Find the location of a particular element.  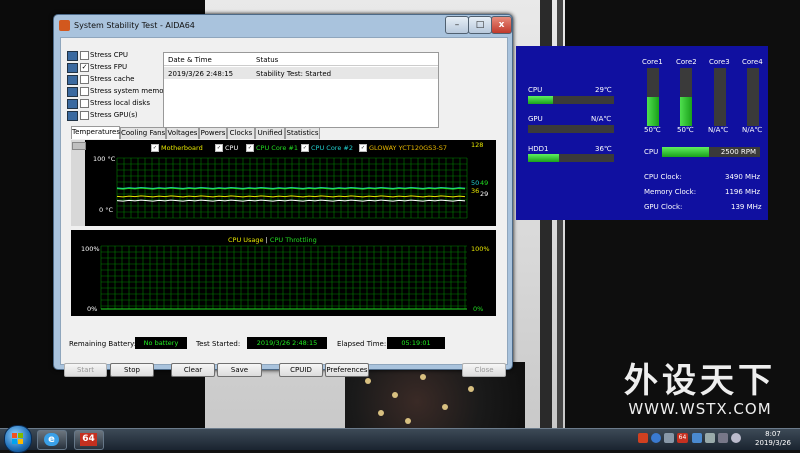

log-status-cell: Stability Test: Started is located at coordinates (294, 74).